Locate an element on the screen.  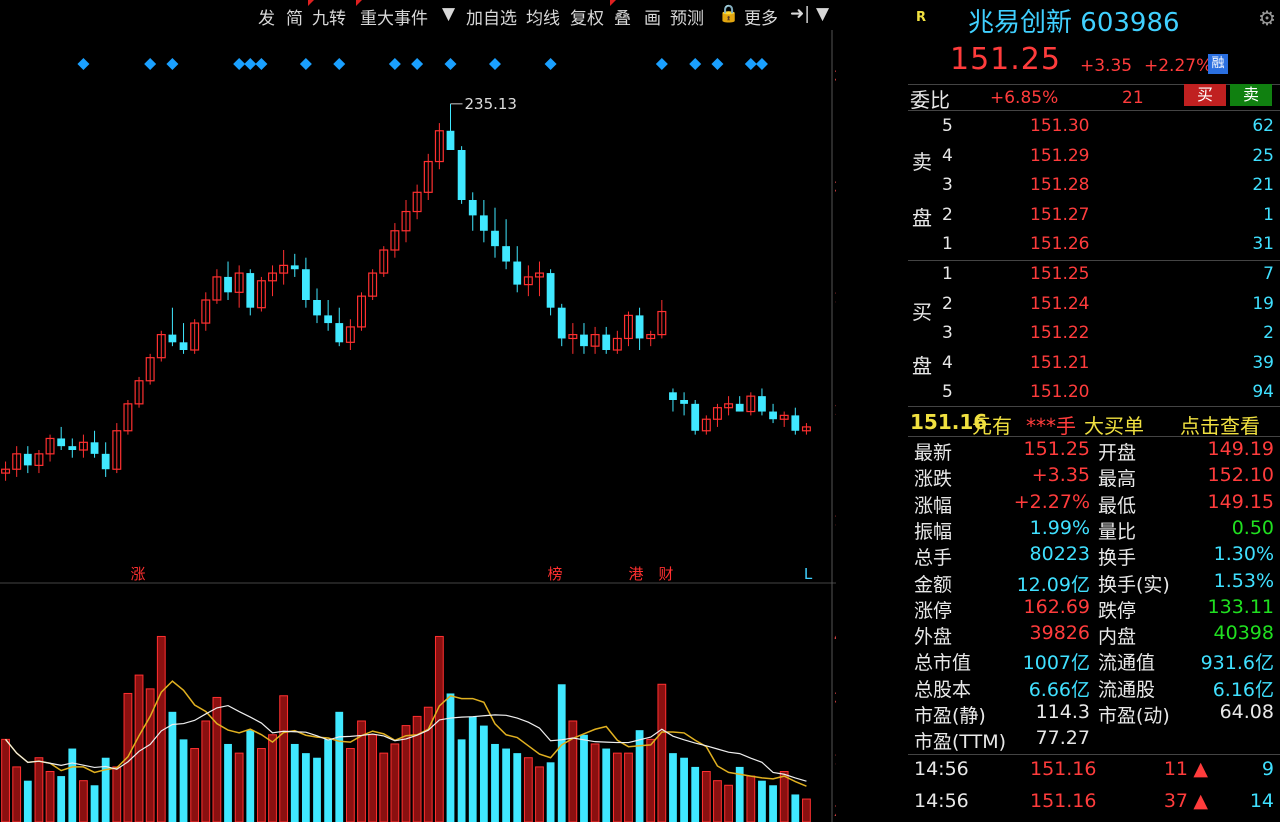
toolbar-item-1: 简 is located at coordinates (294, 16).